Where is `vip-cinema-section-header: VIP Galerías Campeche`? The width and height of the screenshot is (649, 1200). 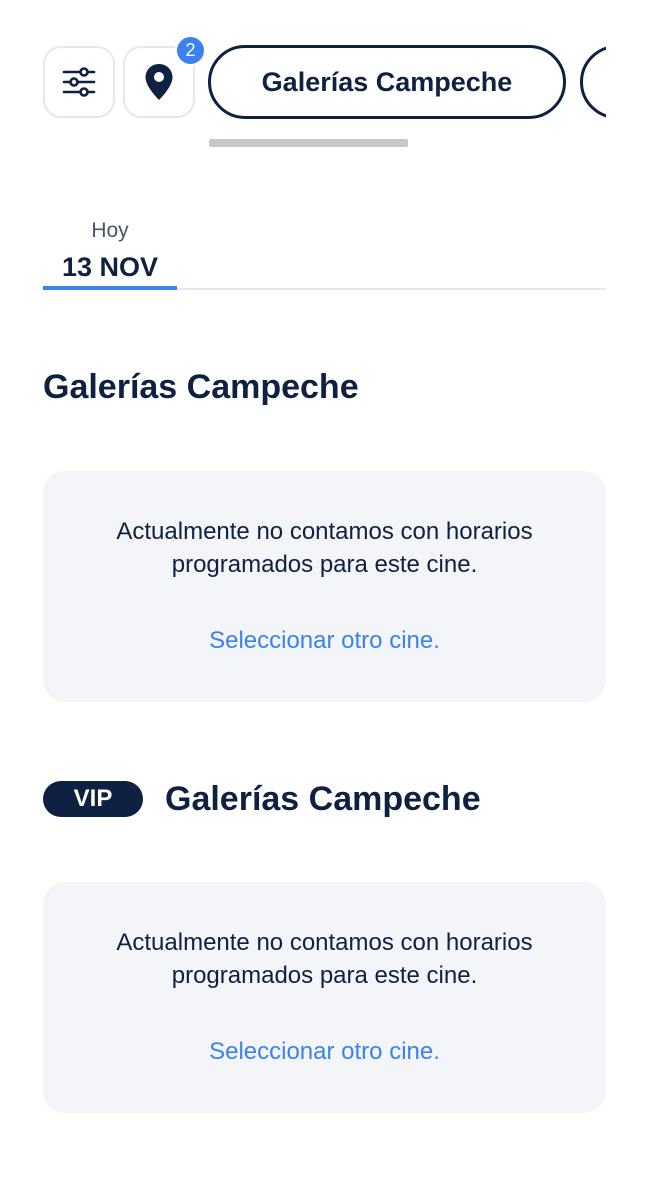
vip-cinema-section-header: VIP Galerías Campeche is located at coordinates (262, 799).